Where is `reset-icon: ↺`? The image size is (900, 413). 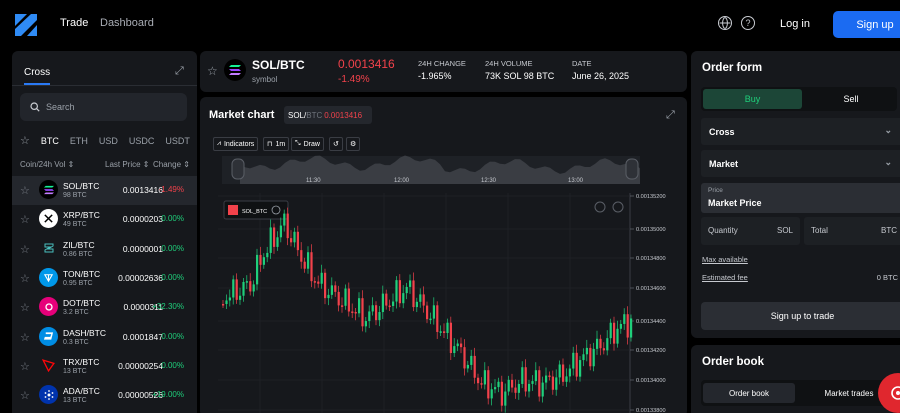
reset-icon: ↺ is located at coordinates (336, 144).